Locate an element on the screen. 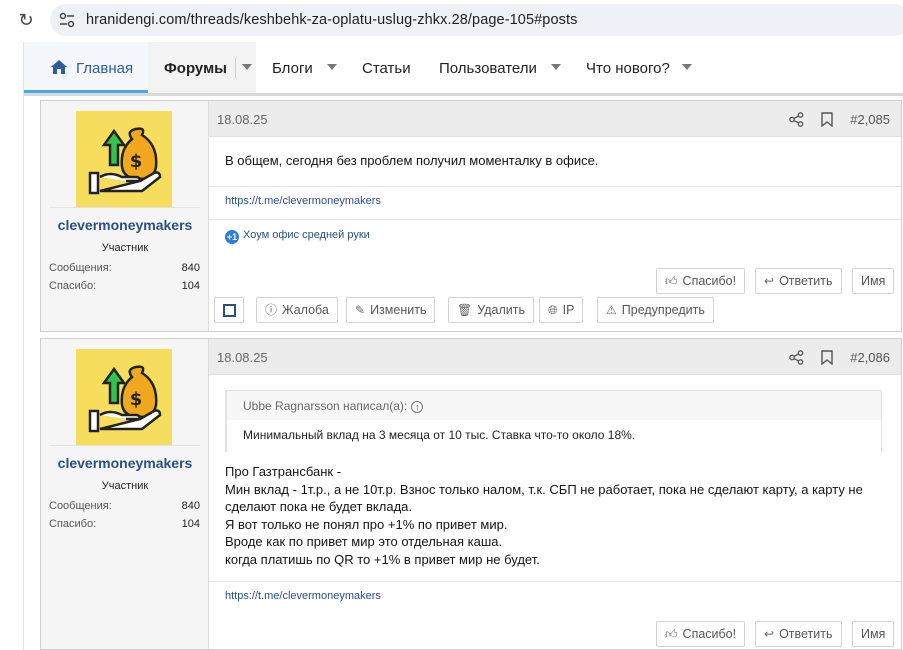 The height and width of the screenshot is (650, 903). nav-forums-label: Форумы is located at coordinates (195, 68).